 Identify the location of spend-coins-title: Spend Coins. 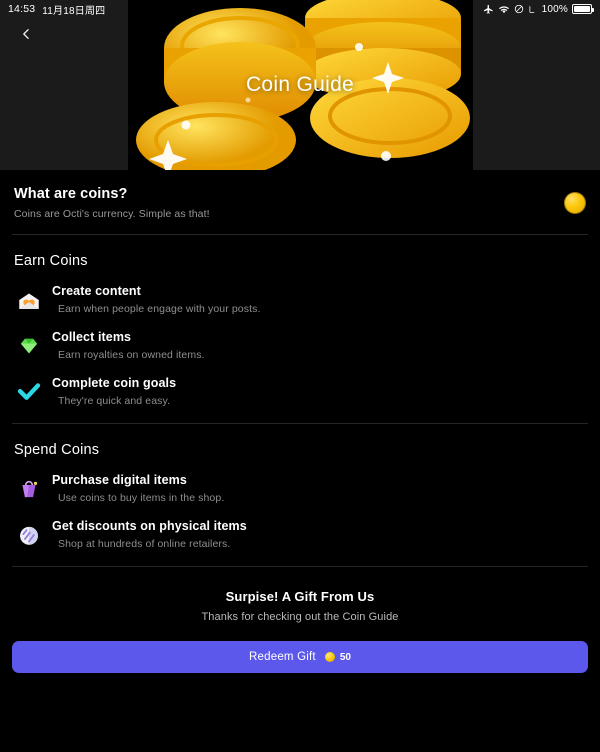
(57, 450).